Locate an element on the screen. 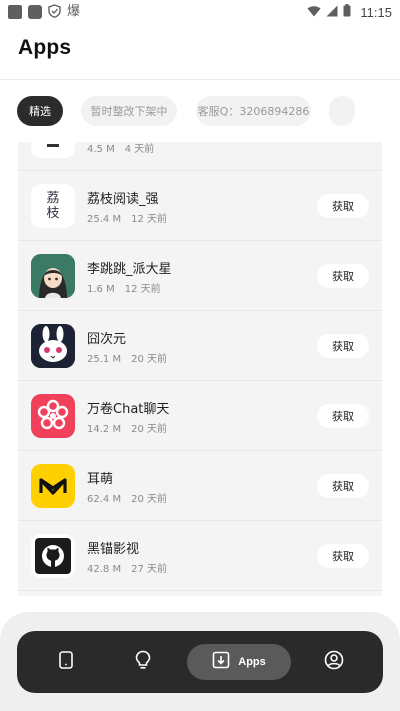 The image size is (400, 711). download-icon is located at coordinates (221, 662).